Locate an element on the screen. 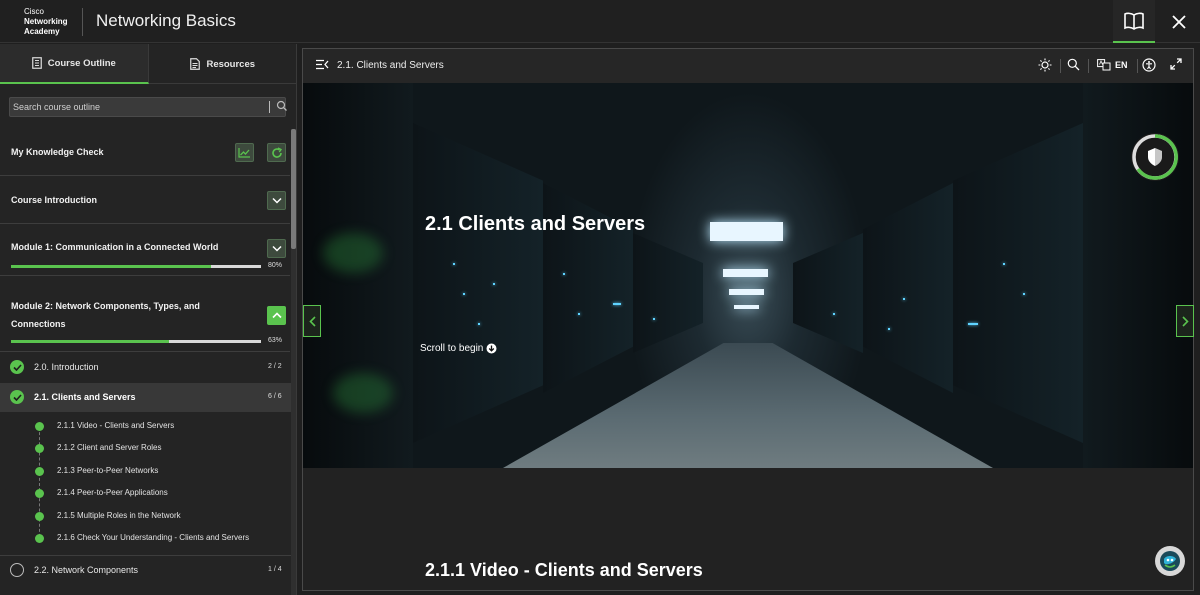 The height and width of the screenshot is (595, 1200). logo-line-2: Networking is located at coordinates (46, 21).